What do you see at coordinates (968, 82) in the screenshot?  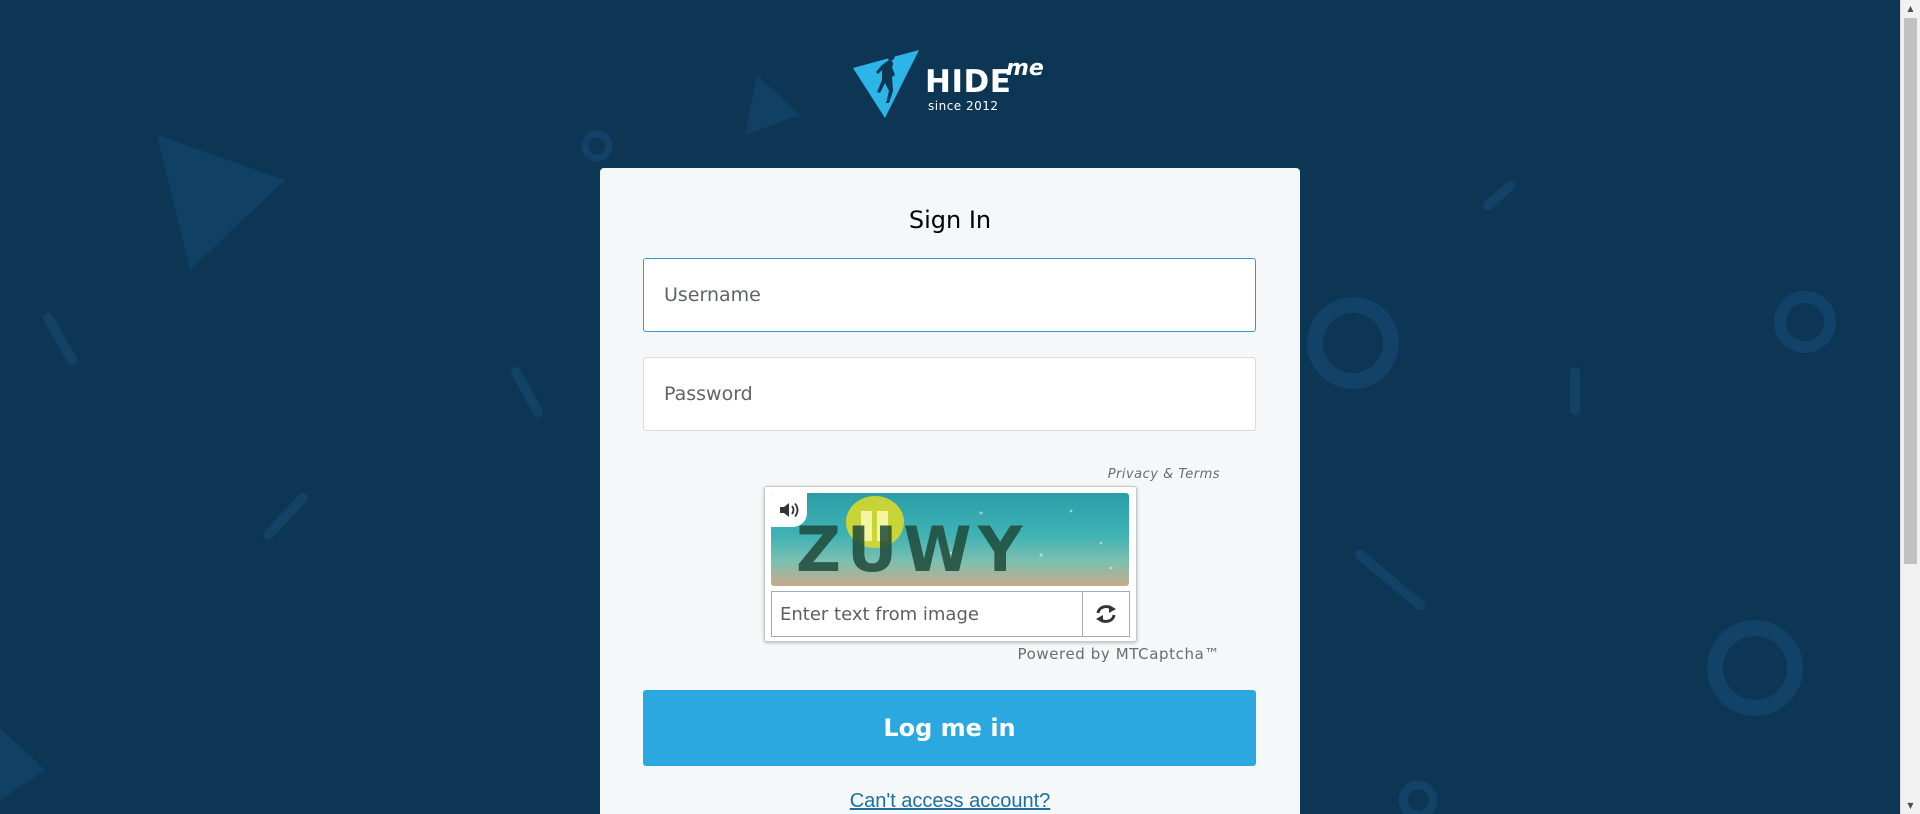 I see `logo-wordmark: HIDE` at bounding box center [968, 82].